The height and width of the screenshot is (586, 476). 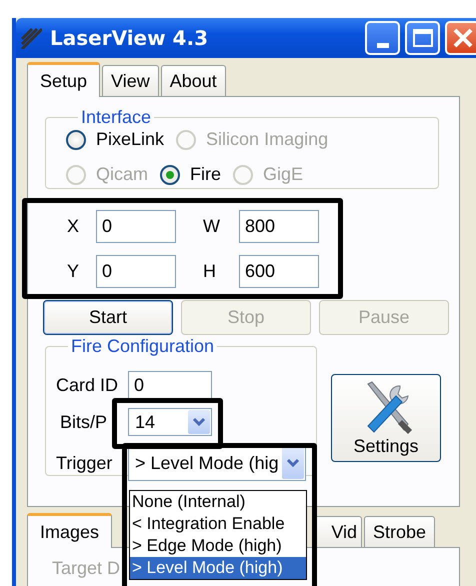 What do you see at coordinates (85, 463) in the screenshot?
I see `field-label: Trigger` at bounding box center [85, 463].